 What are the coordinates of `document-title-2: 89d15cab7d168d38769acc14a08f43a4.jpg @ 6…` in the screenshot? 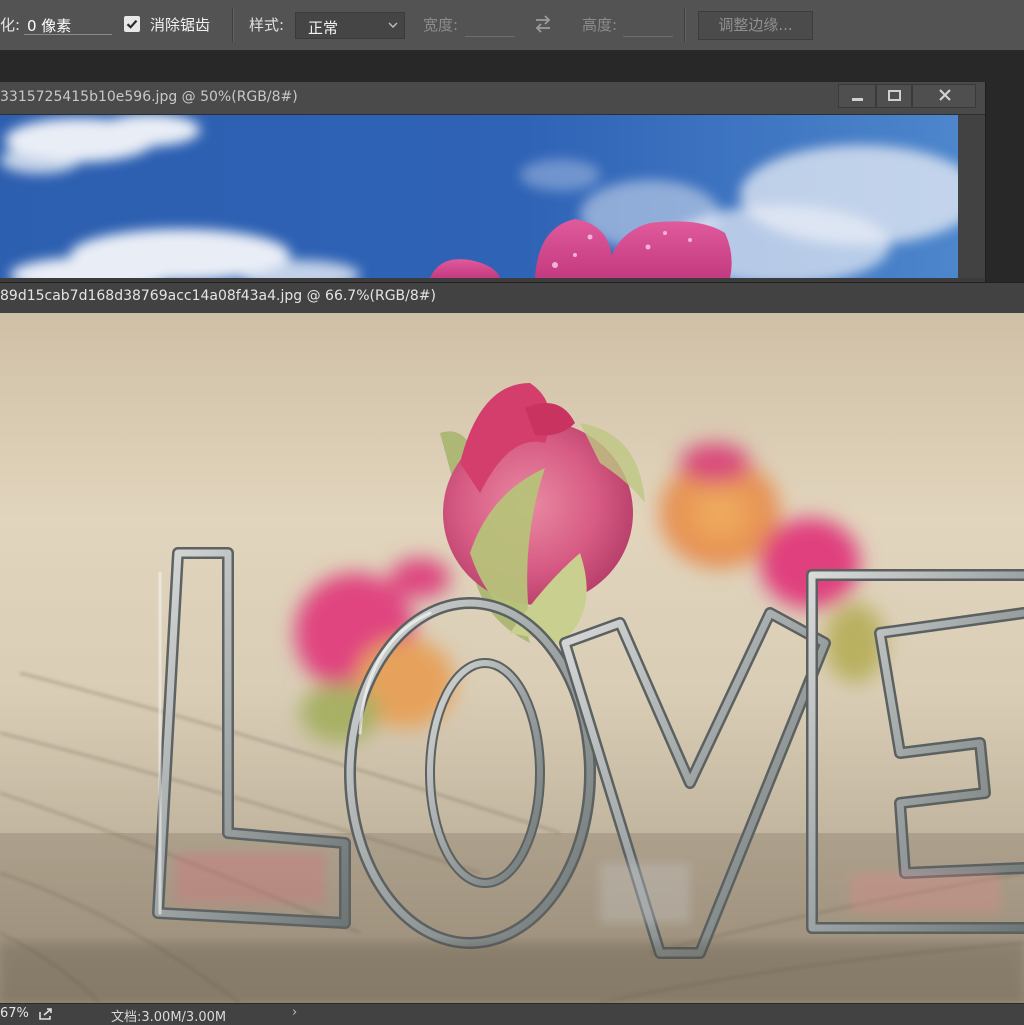 It's located at (218, 296).